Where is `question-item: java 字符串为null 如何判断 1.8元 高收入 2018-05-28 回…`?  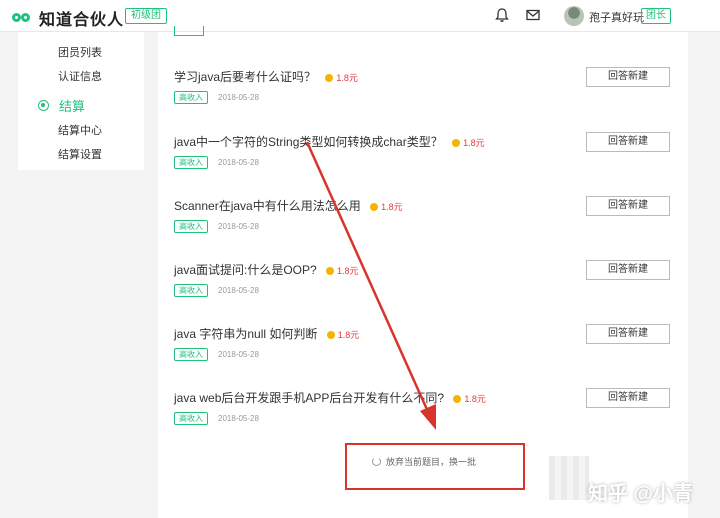
question-item: java 字符串为null 如何判断 1.8元 高收入 2018-05-28 回… is located at coordinates (424, 349).